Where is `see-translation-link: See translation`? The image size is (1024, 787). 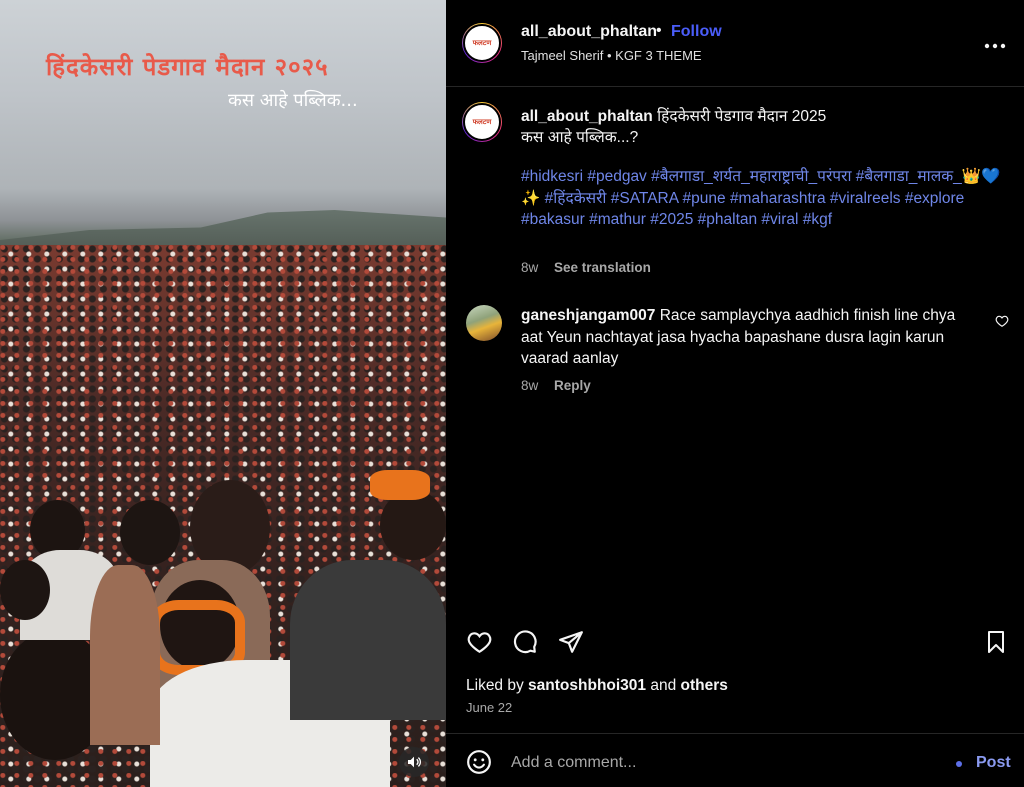 see-translation-link: See translation is located at coordinates (602, 267).